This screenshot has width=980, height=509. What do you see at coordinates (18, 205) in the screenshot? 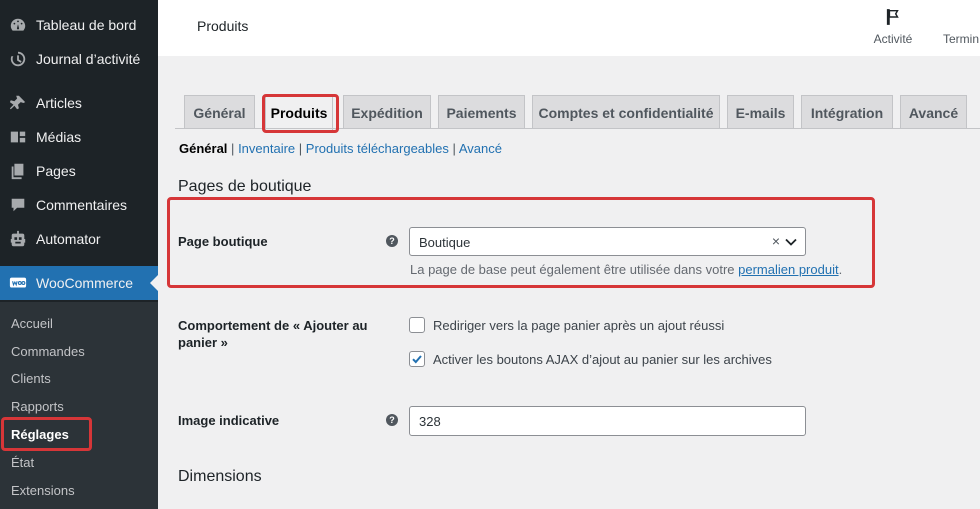
I see `comment-icon` at bounding box center [18, 205].